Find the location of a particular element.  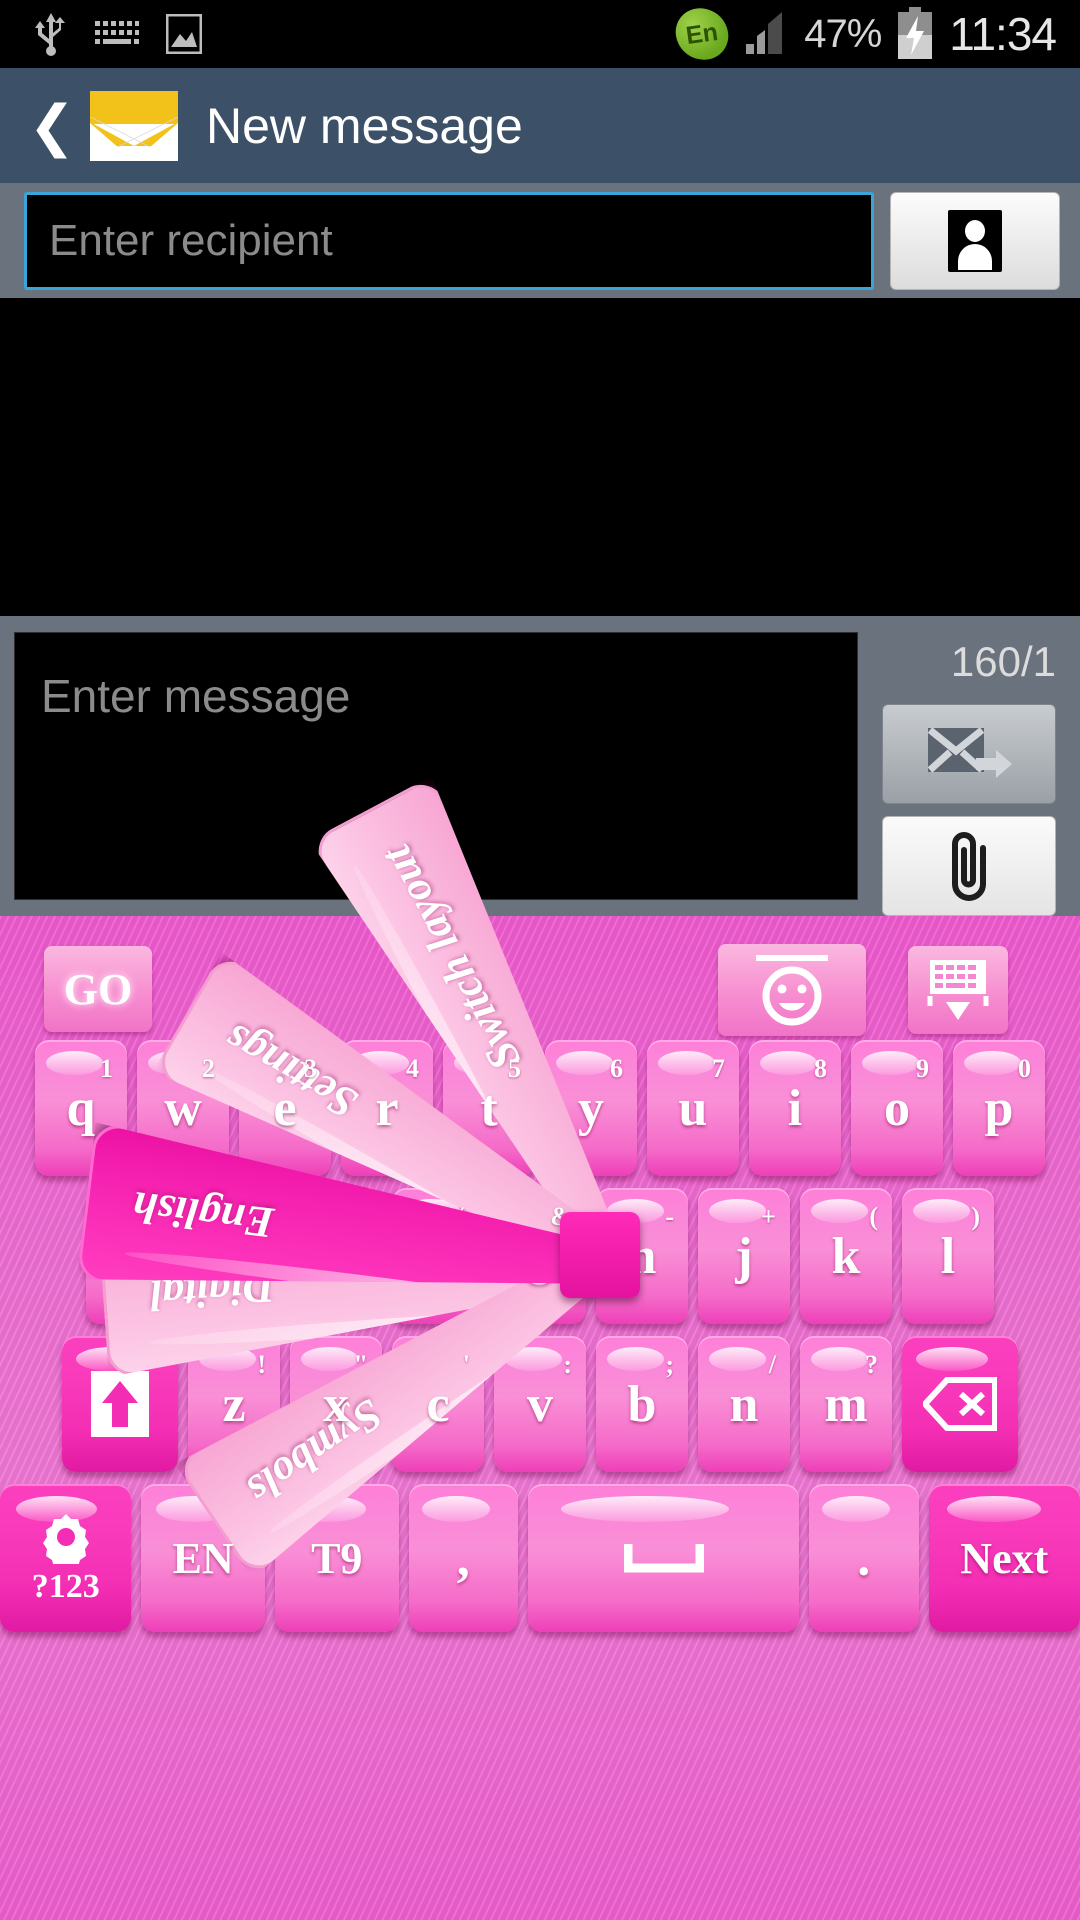

key-sup: 4 is located at coordinates (412, 1068).